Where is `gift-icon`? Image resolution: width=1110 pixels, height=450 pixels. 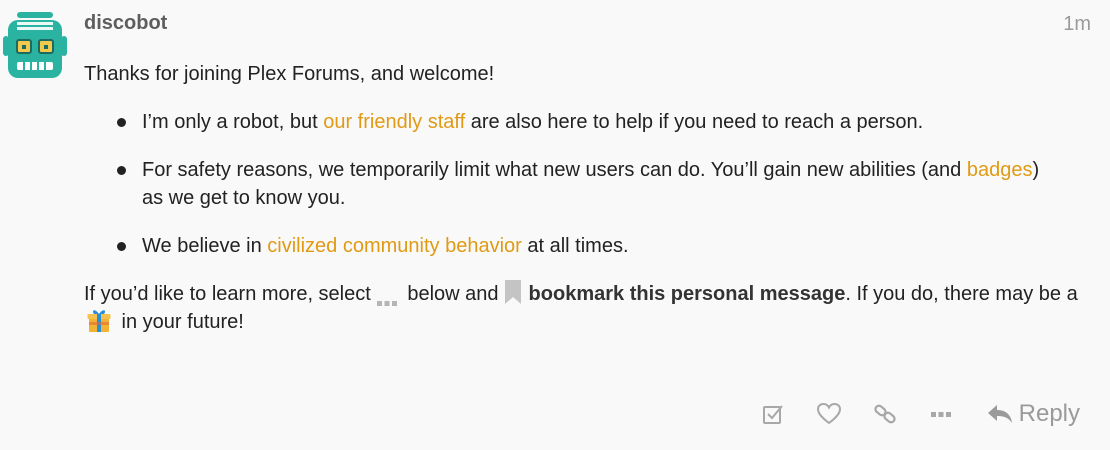 gift-icon is located at coordinates (99, 320).